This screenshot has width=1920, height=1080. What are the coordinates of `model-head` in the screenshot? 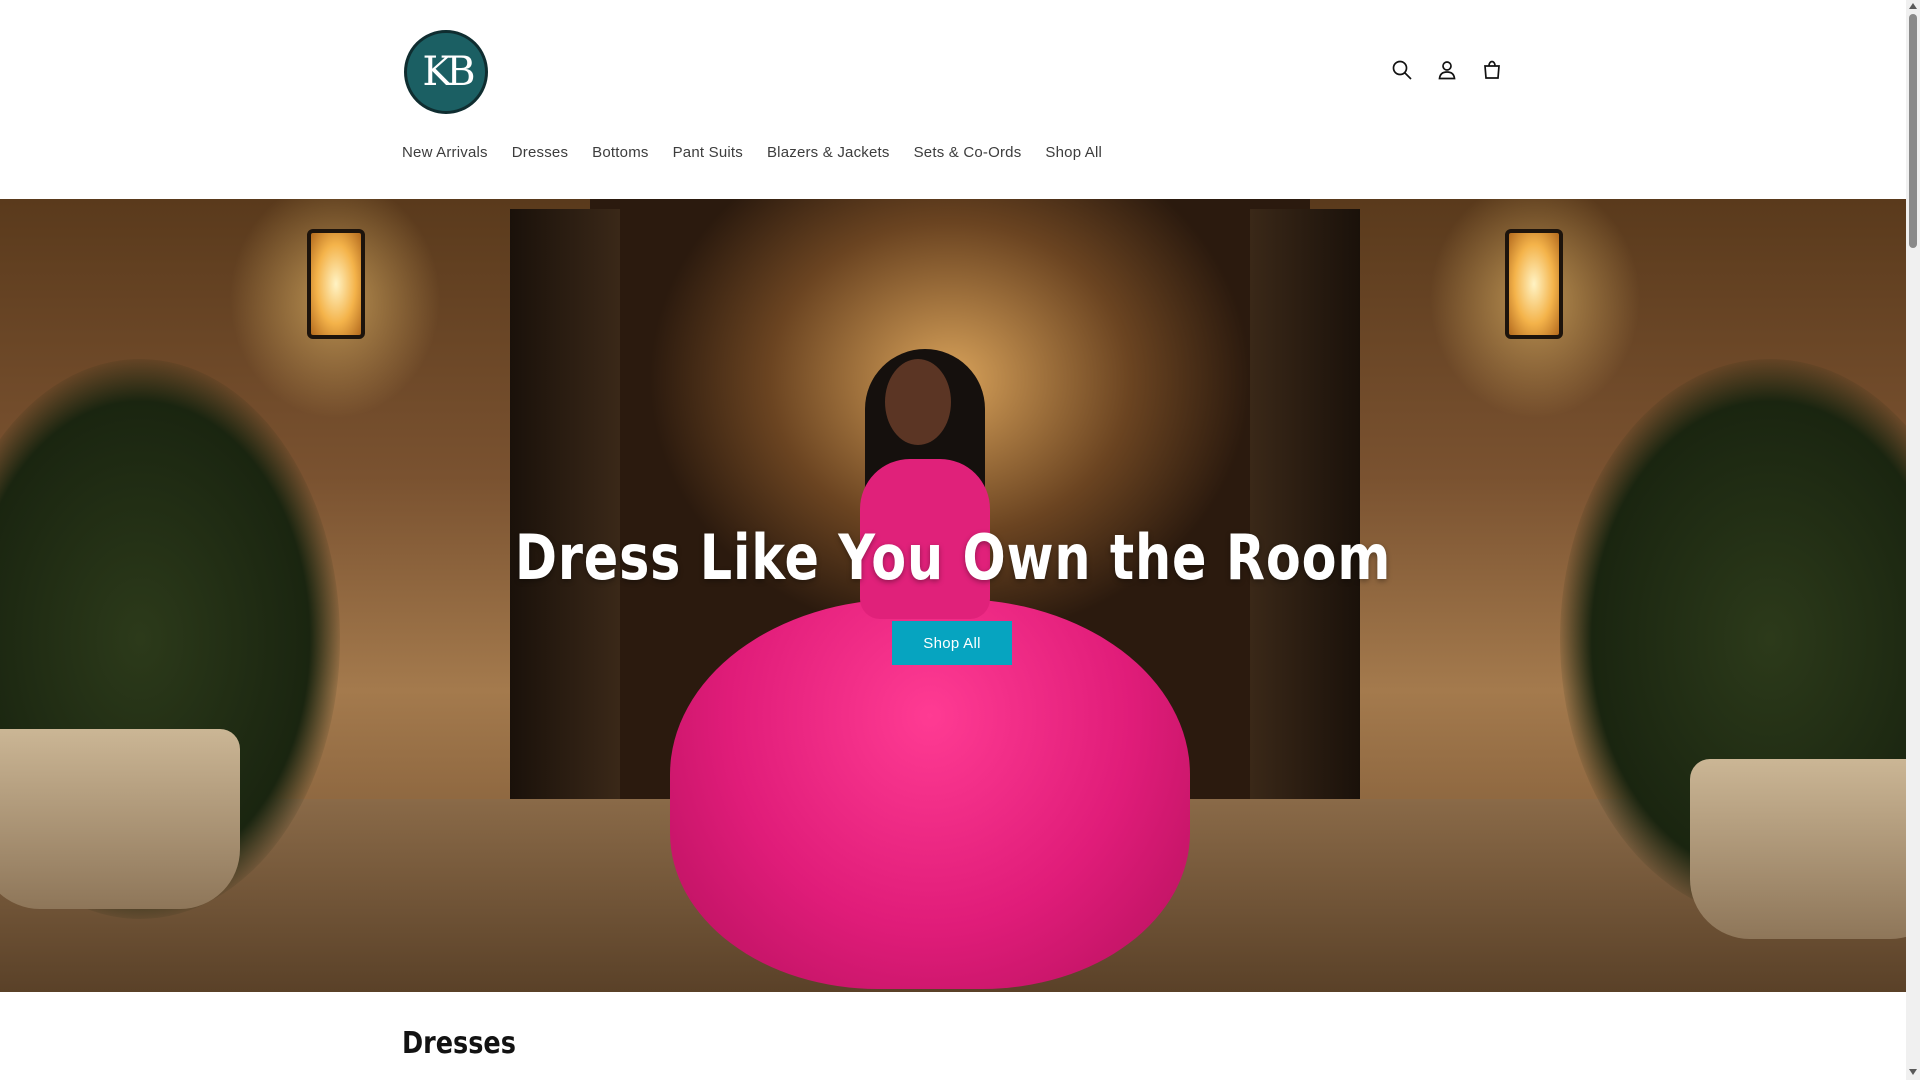 It's located at (918, 402).